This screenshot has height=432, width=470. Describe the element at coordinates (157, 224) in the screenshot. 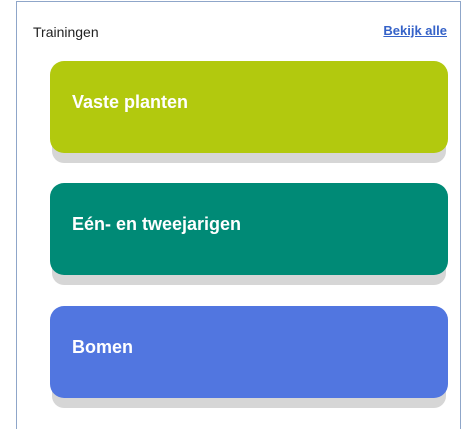

I see `training-card-label: Eén- en tweejarigen` at that location.